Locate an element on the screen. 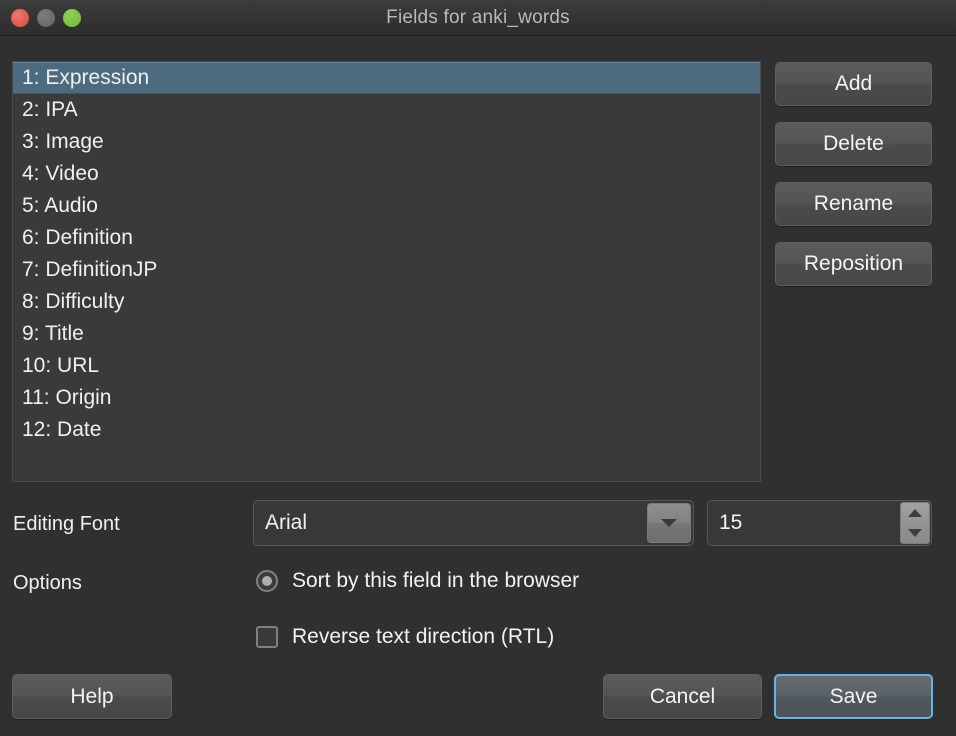  triangle-up-icon is located at coordinates (915, 513).